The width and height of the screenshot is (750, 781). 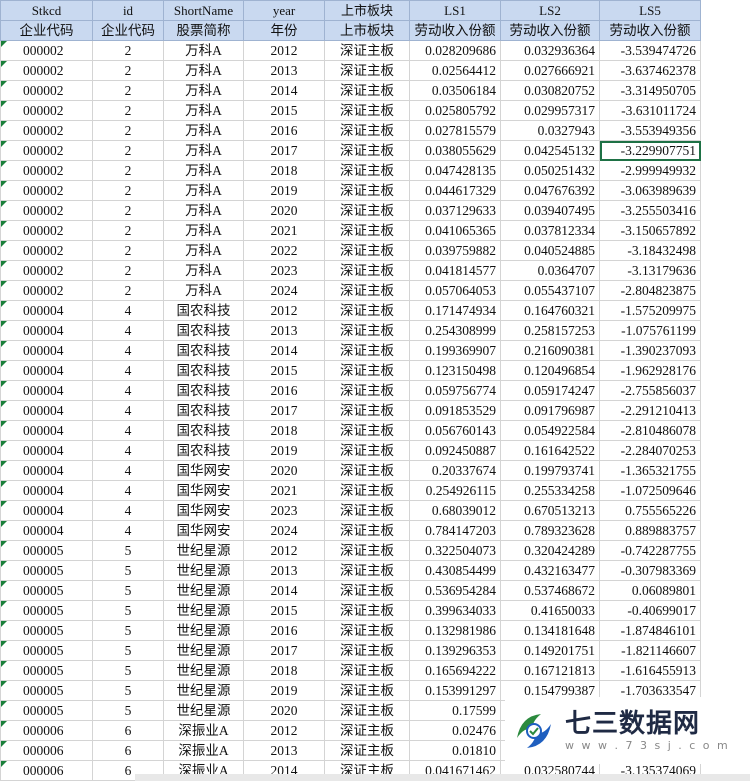 What do you see at coordinates (550, 430) in the screenshot?
I see `table-cell: 0.054922584` at bounding box center [550, 430].